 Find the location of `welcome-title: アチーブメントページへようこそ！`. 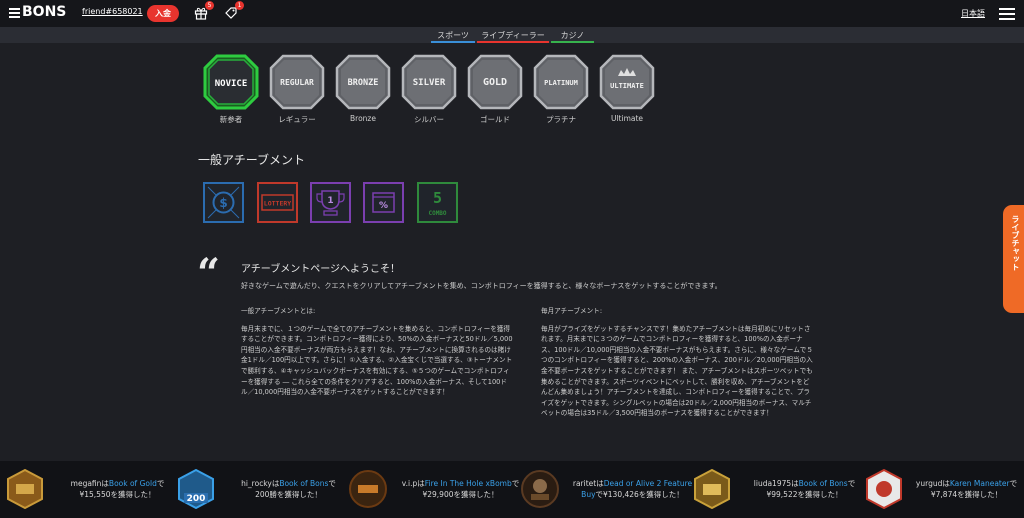

welcome-title: アチーブメントページへようこそ！ is located at coordinates (320, 269).